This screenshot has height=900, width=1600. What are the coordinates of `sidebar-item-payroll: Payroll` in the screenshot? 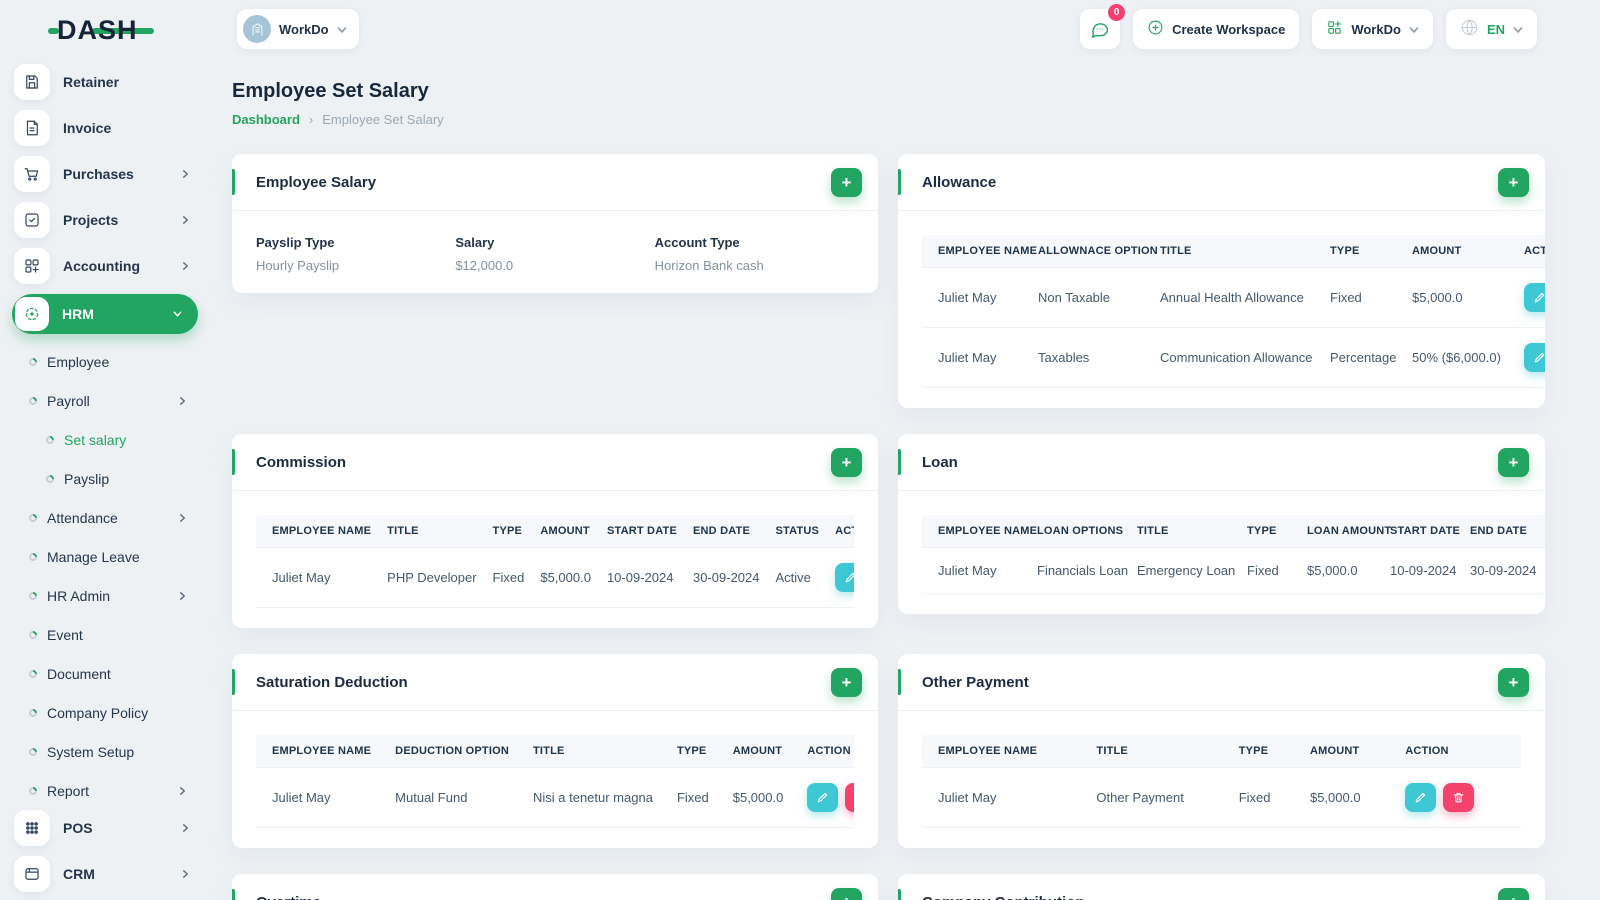 It's located at (113, 400).